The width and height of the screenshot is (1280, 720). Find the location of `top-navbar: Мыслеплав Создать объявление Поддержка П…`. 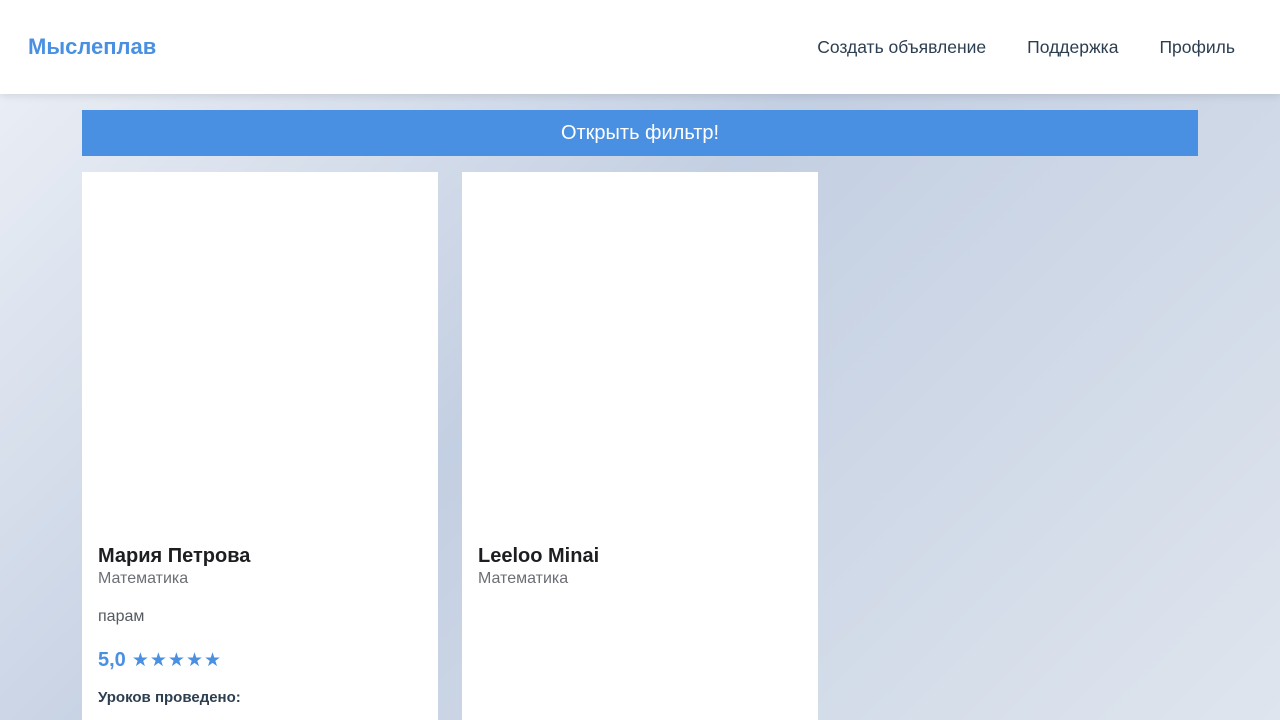

top-navbar: Мыслеплав Создать объявление Поддержка П… is located at coordinates (640, 47).